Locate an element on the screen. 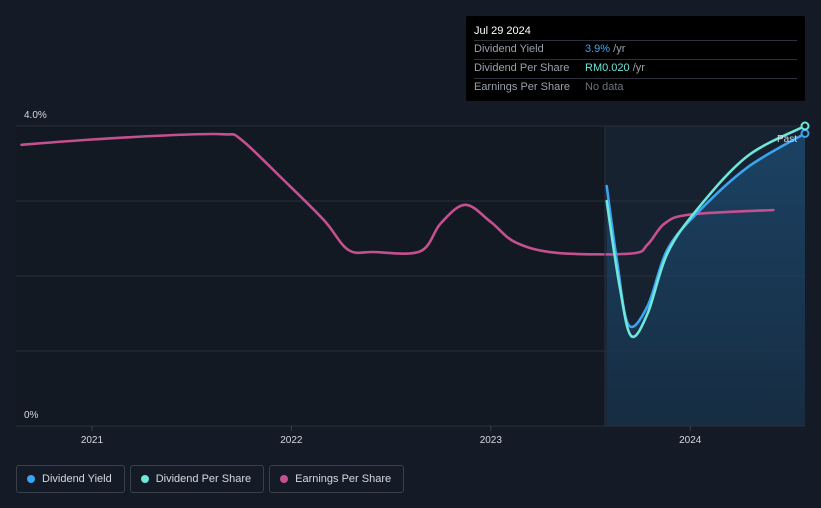 The width and height of the screenshot is (821, 508). dividend-per-share-endpoint is located at coordinates (805, 126).